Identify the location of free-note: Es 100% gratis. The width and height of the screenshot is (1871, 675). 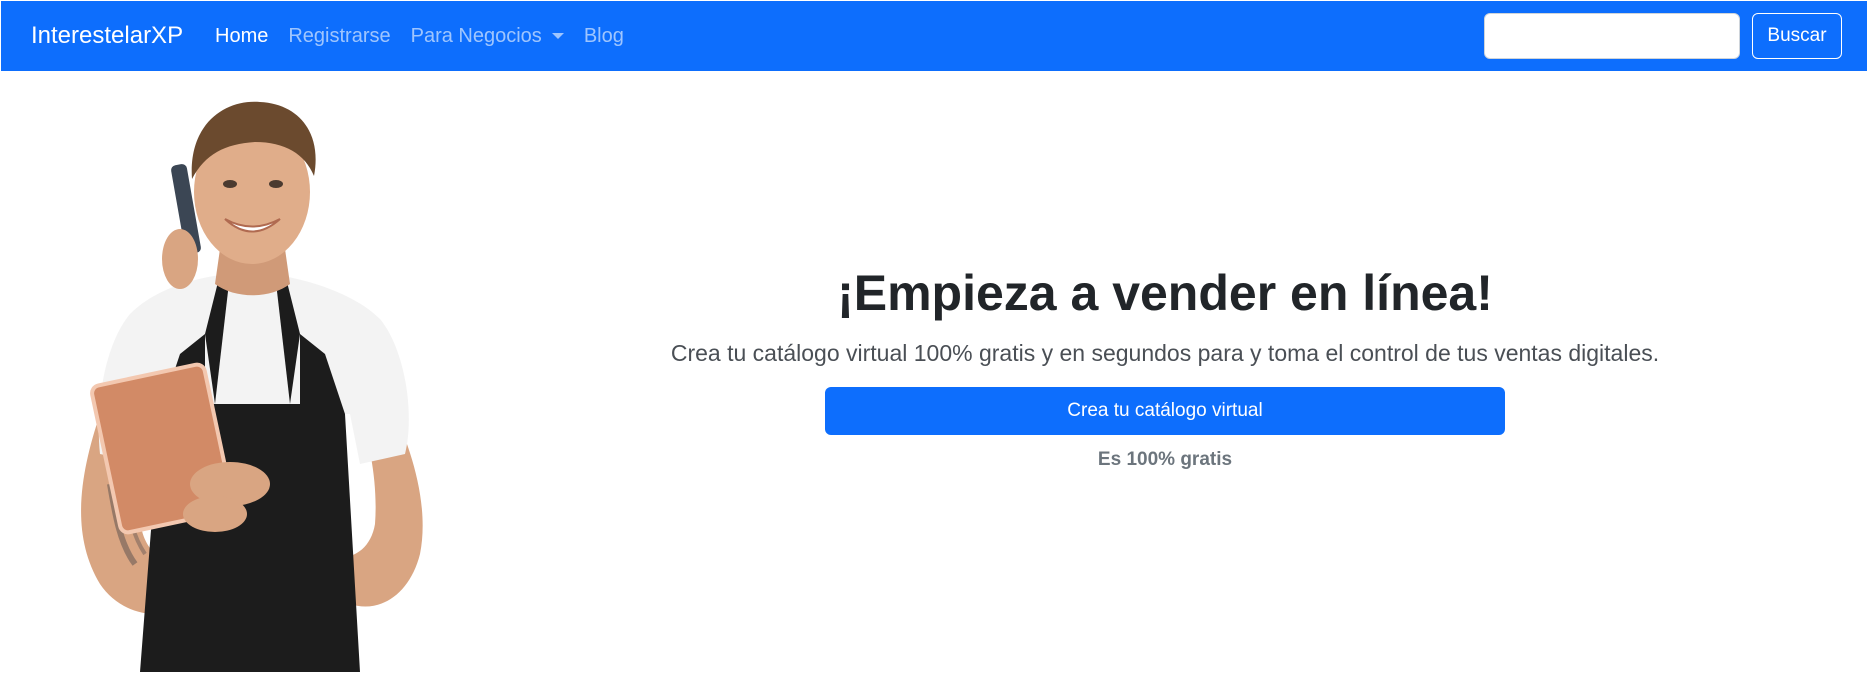
(1165, 459).